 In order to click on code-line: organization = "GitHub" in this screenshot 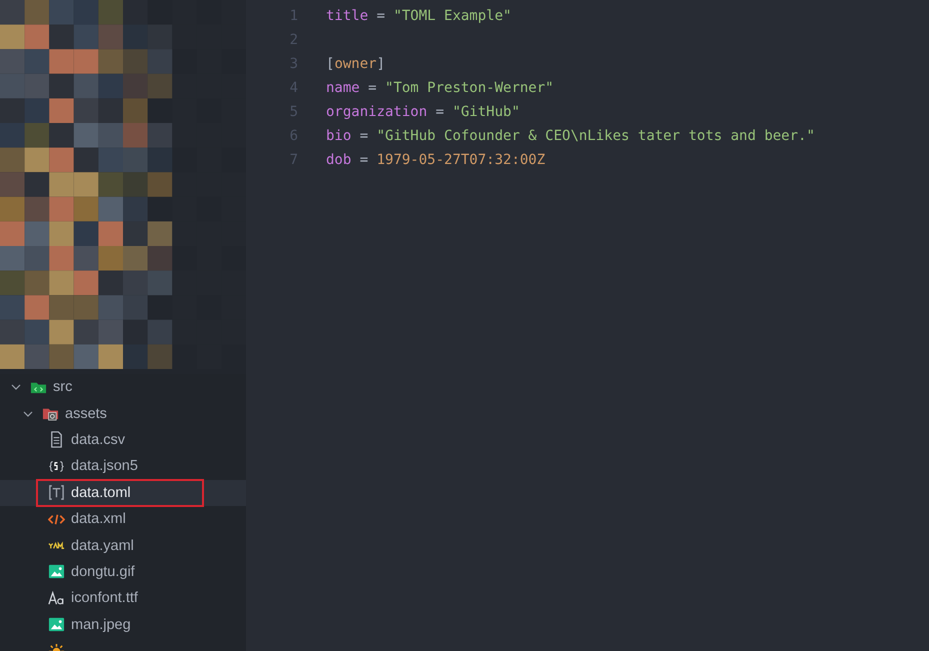, I will do `click(423, 112)`.